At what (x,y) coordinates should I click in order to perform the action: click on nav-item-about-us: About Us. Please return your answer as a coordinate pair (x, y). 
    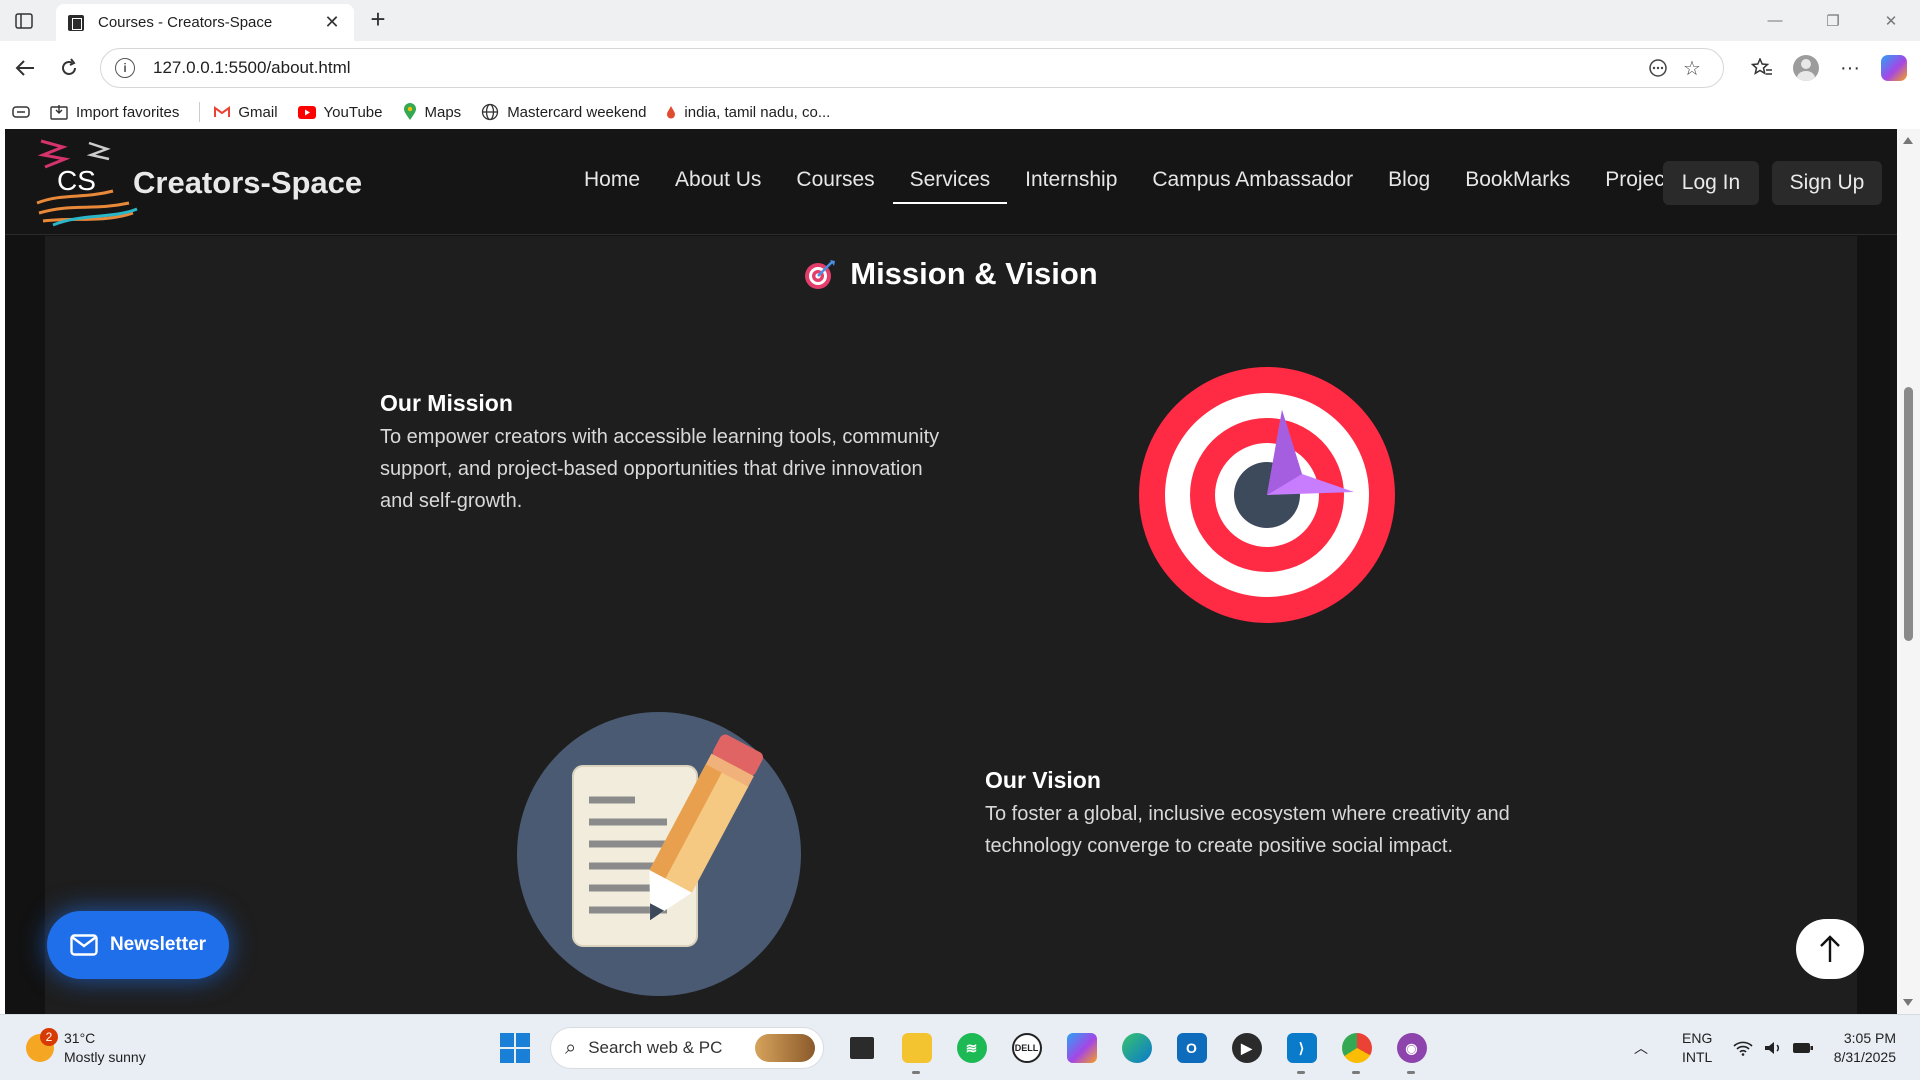
    Looking at the image, I should click on (718, 182).